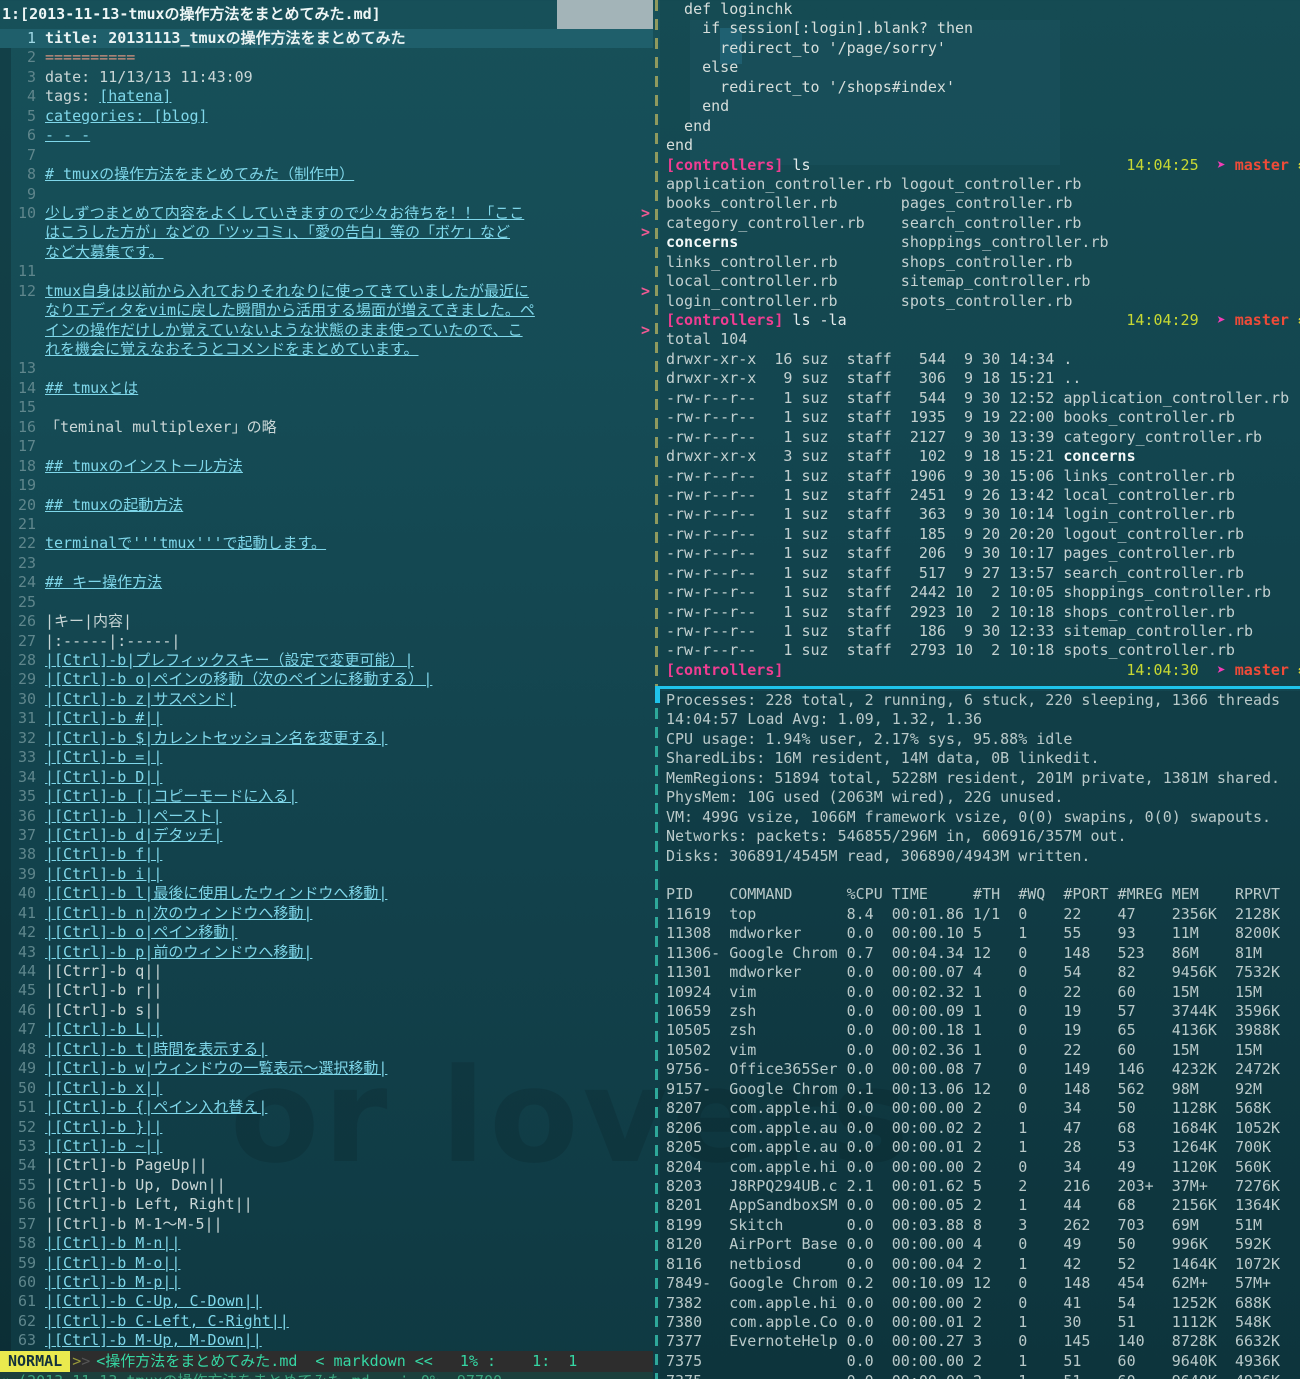 Image resolution: width=1300 pixels, height=1379 pixels. Describe the element at coordinates (90, 582) in the screenshot. I see `editor-line: 24 ## キー操作方法` at that location.